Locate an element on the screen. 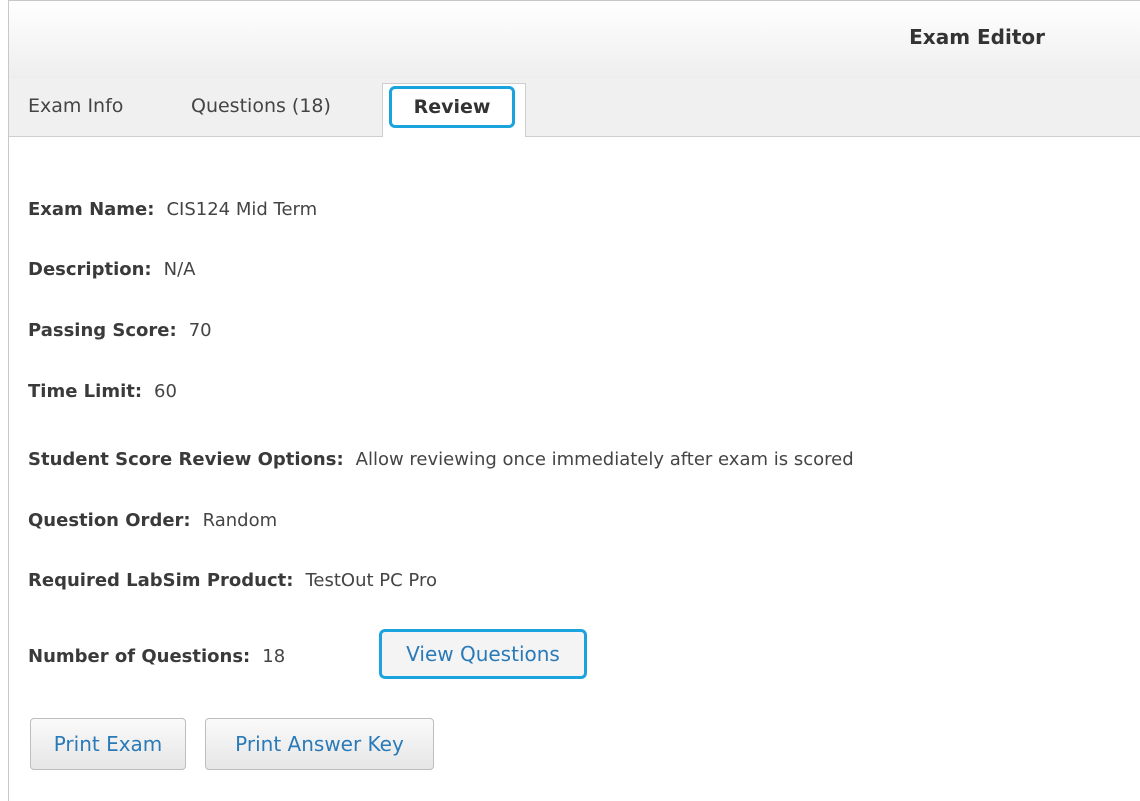  description-label: Description: is located at coordinates (90, 269).